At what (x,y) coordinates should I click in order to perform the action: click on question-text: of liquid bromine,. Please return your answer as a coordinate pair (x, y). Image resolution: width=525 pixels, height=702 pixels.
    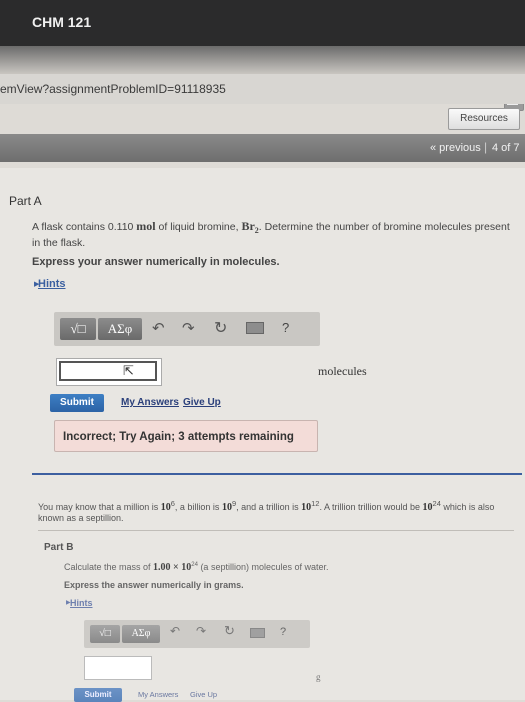
    Looking at the image, I should click on (198, 227).